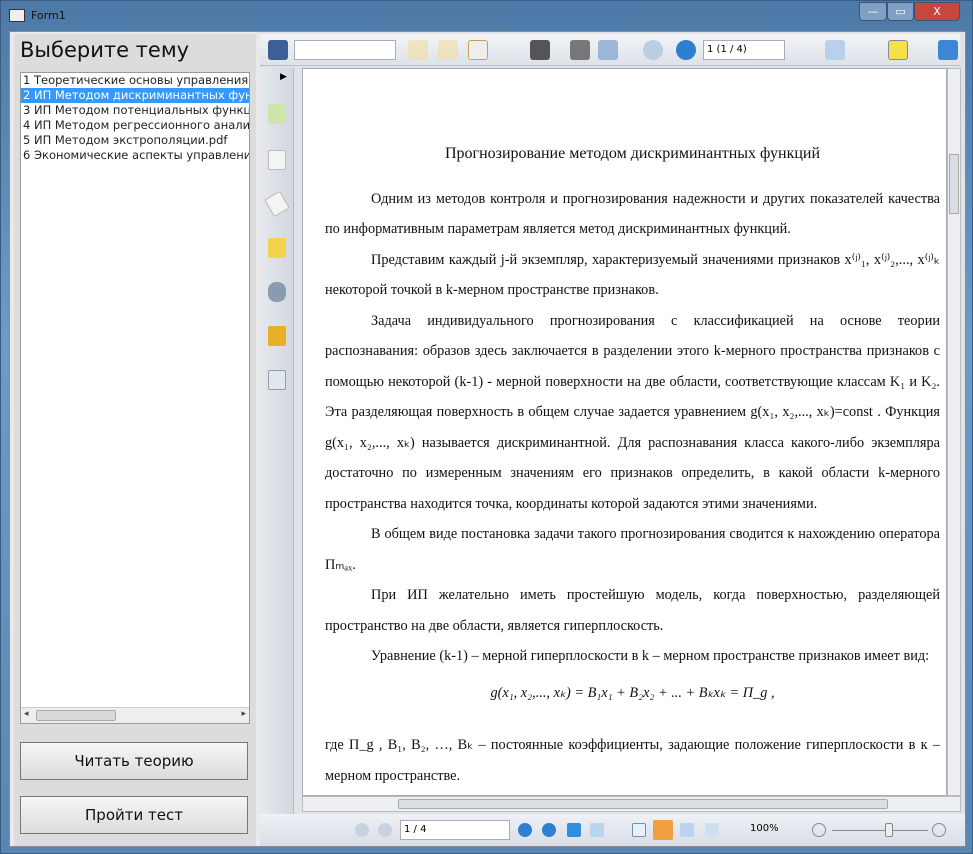 The image size is (973, 854). What do you see at coordinates (277, 336) in the screenshot?
I see `lock-icon` at bounding box center [277, 336].